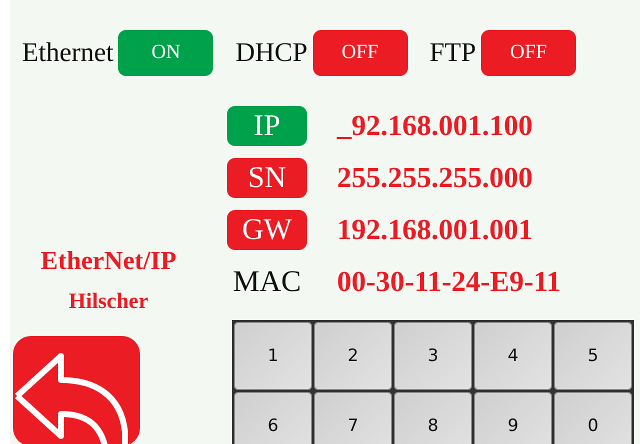 This screenshot has height=444, width=640. Describe the element at coordinates (449, 282) in the screenshot. I see `field-value: 00-30-11-24-E9-11` at that location.